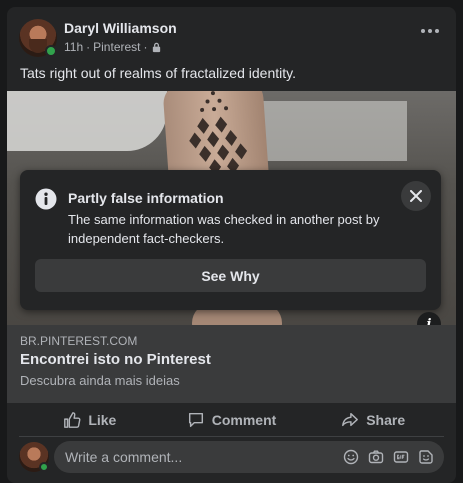 The image size is (463, 483). Describe the element at coordinates (79, 341) in the screenshot. I see `link-domain: BR.PINTEREST.COM` at that location.